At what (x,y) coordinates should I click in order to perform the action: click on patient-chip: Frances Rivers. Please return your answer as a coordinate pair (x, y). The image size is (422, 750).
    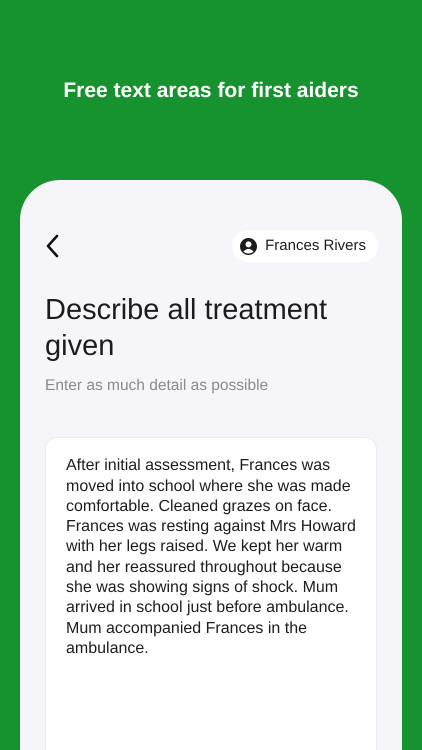
    Looking at the image, I should click on (305, 246).